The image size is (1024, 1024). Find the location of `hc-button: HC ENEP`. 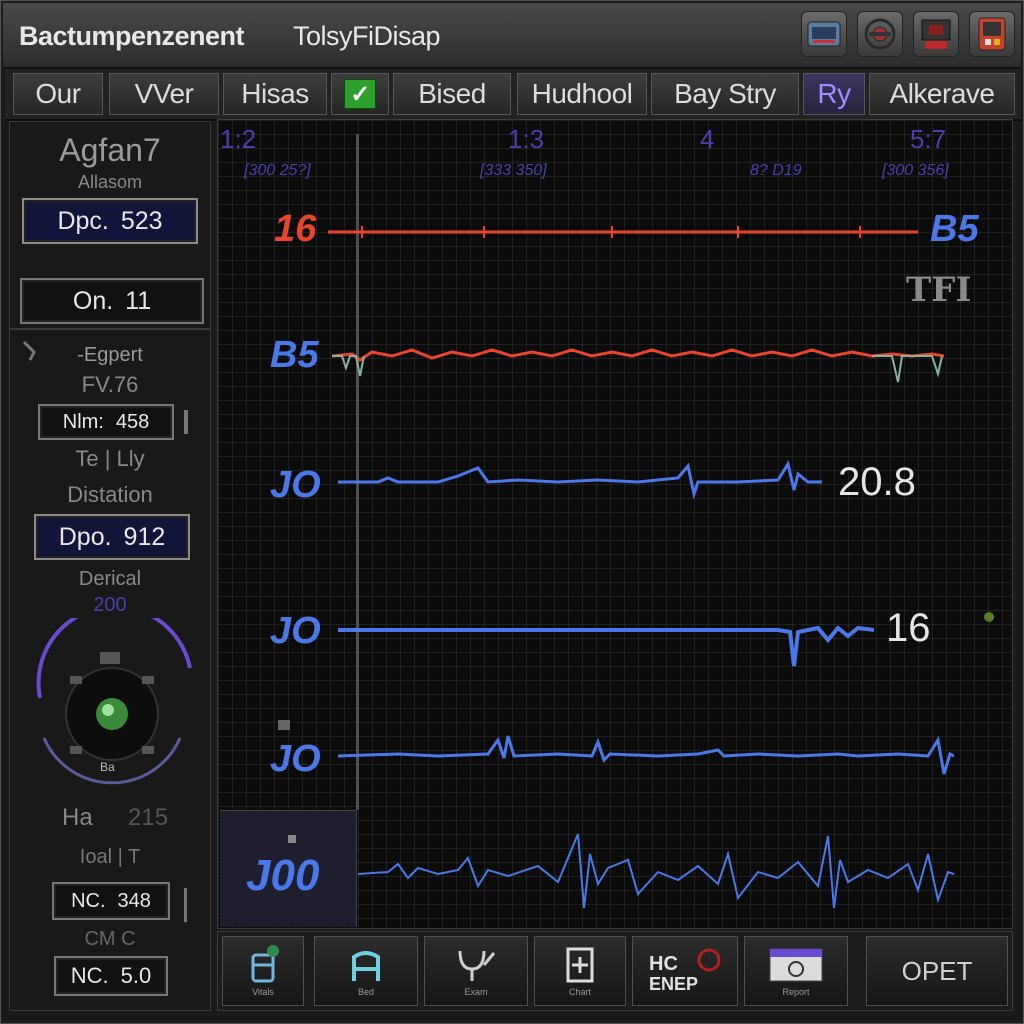

hc-button: HC ENEP is located at coordinates (685, 971).